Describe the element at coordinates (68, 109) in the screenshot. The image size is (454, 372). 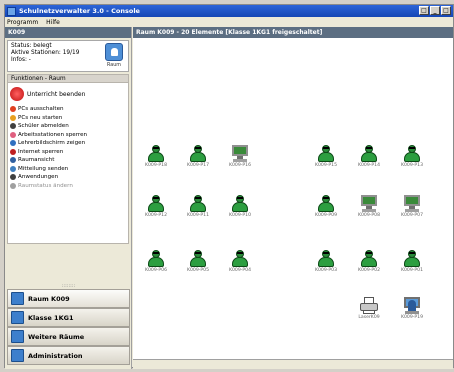
I see `function-item: PCs ausschalten` at that location.